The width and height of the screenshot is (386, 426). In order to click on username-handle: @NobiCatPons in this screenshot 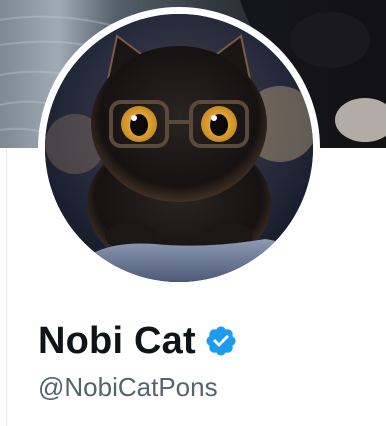, I will do `click(128, 387)`.